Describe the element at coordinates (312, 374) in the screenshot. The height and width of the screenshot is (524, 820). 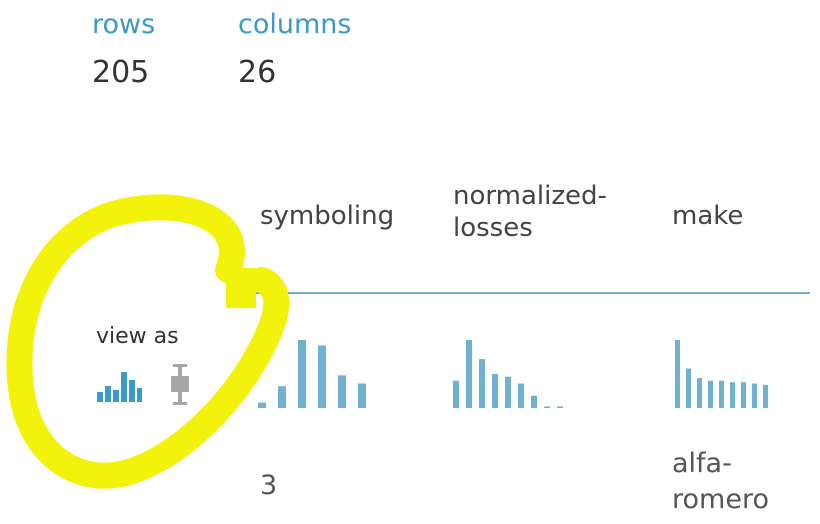
I see `histogram-symboling` at that location.